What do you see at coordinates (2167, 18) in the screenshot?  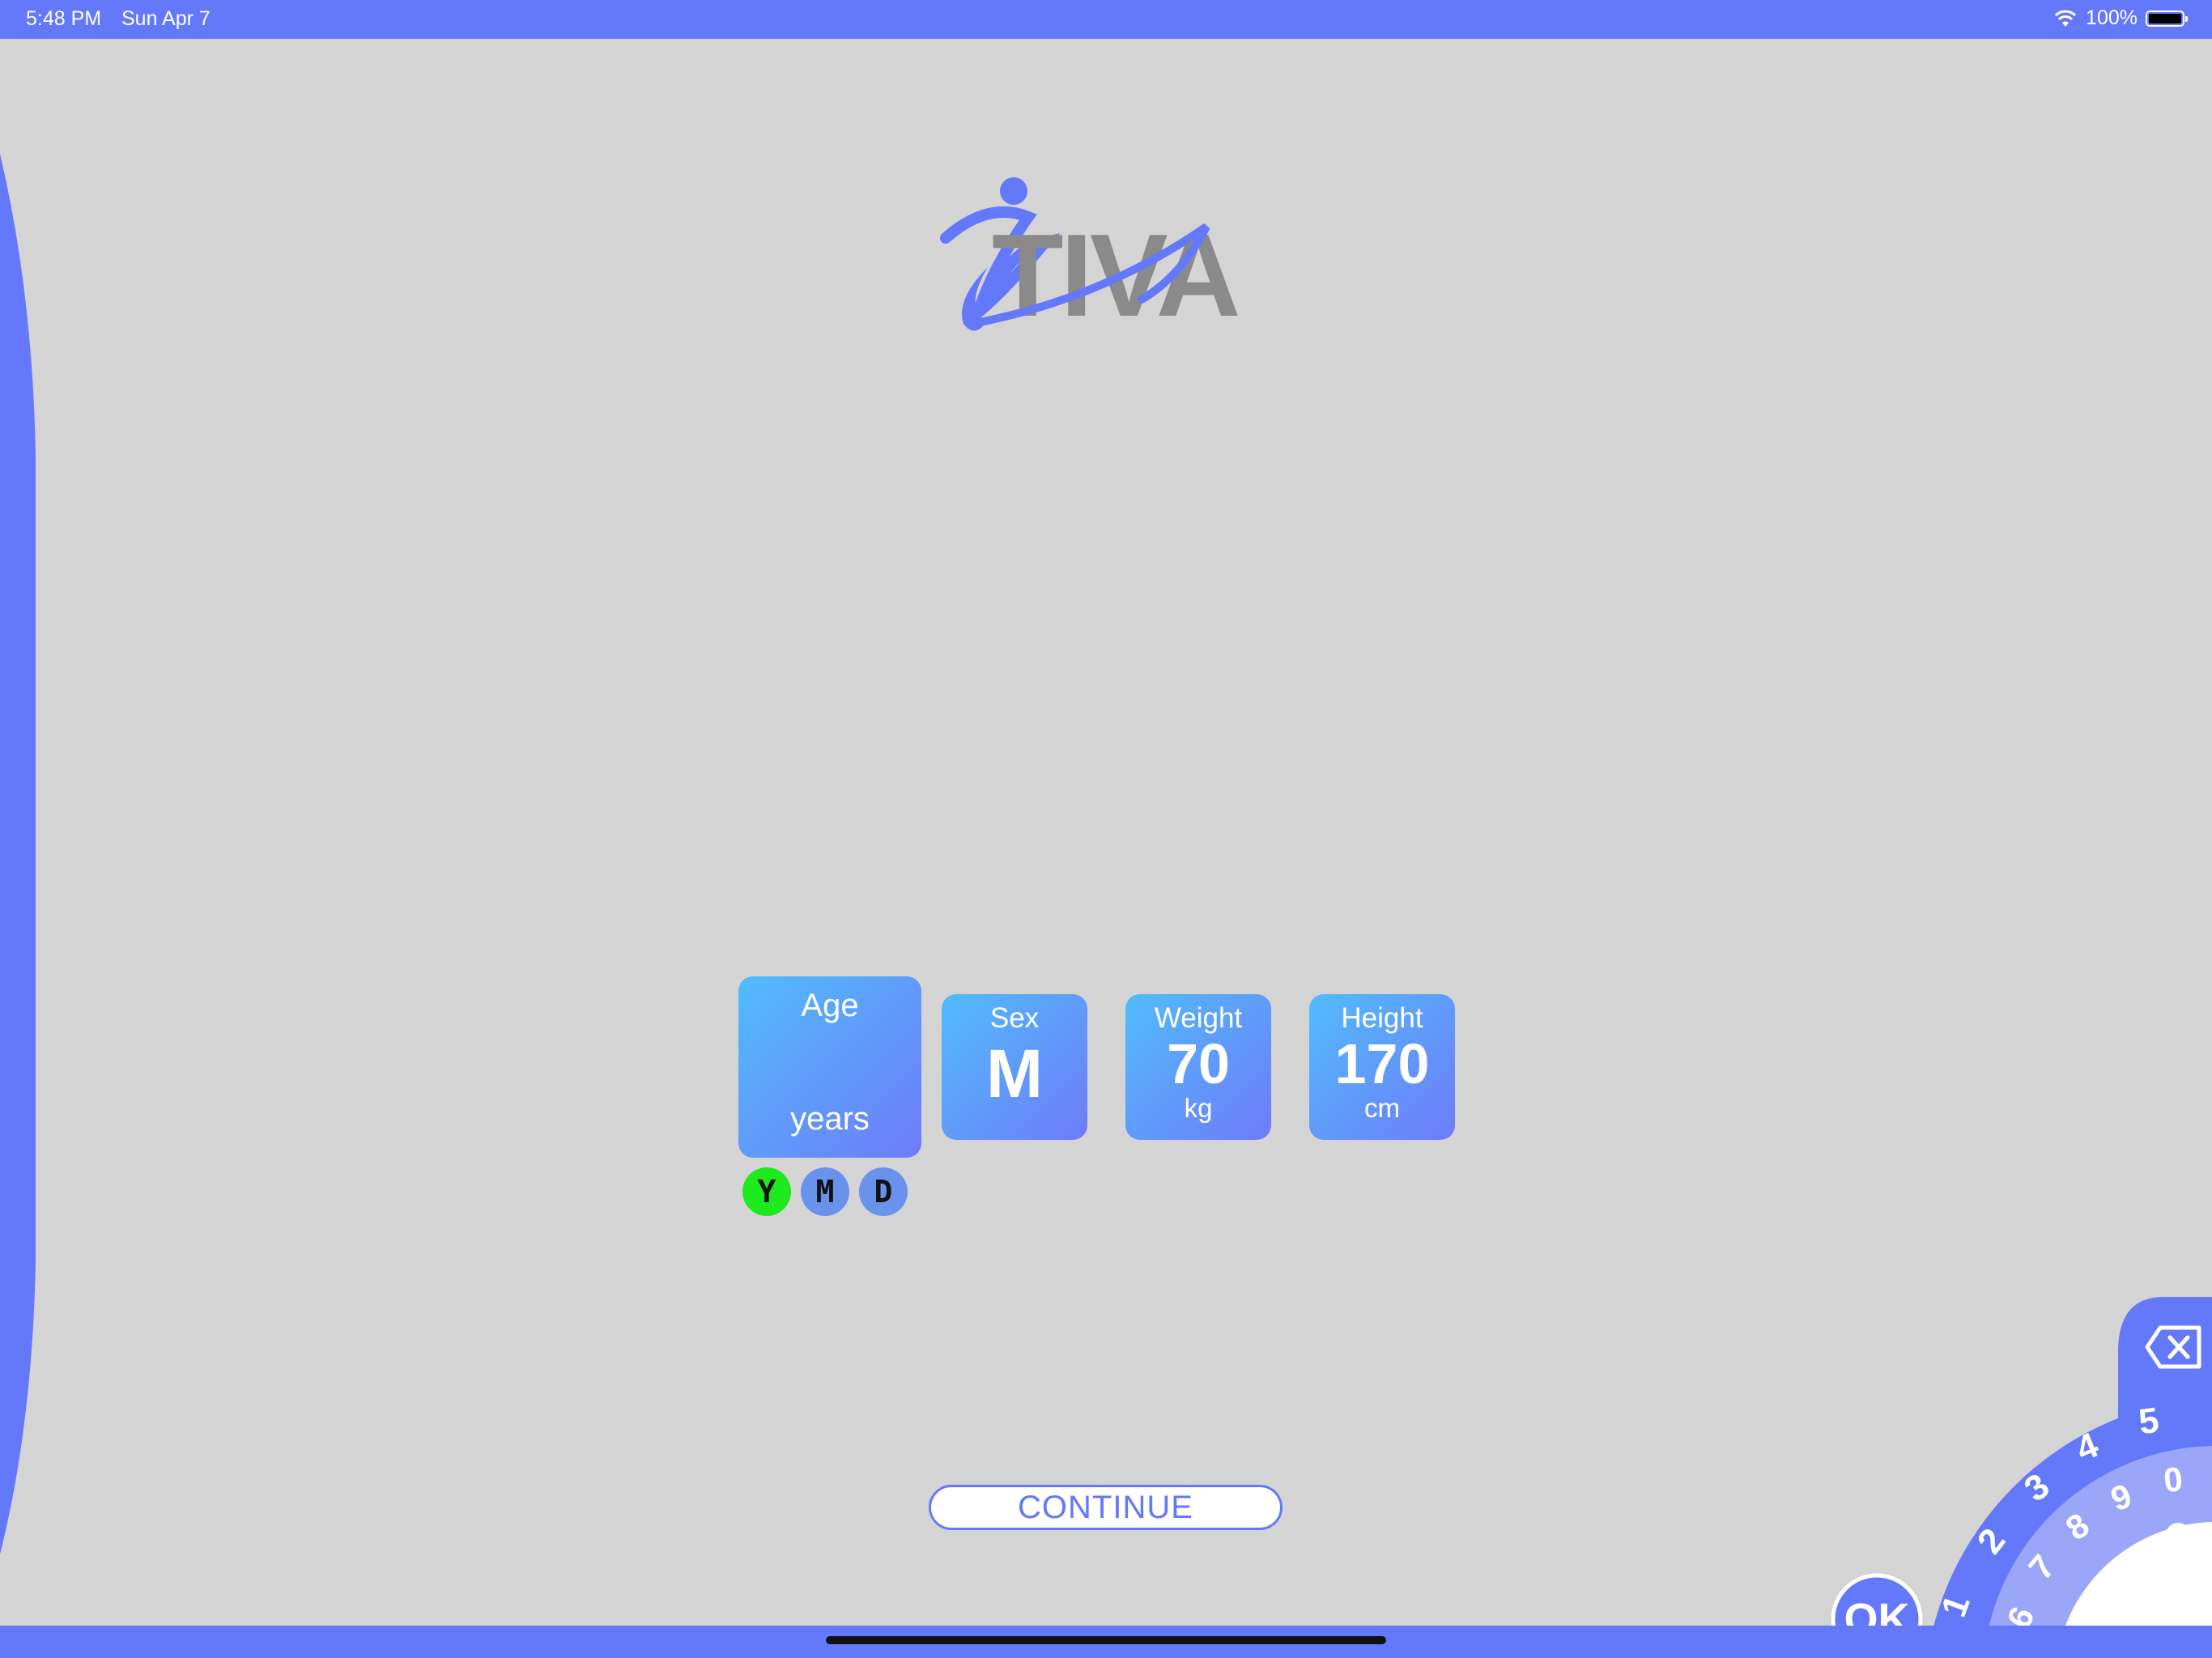 I see `battery-icon` at bounding box center [2167, 18].